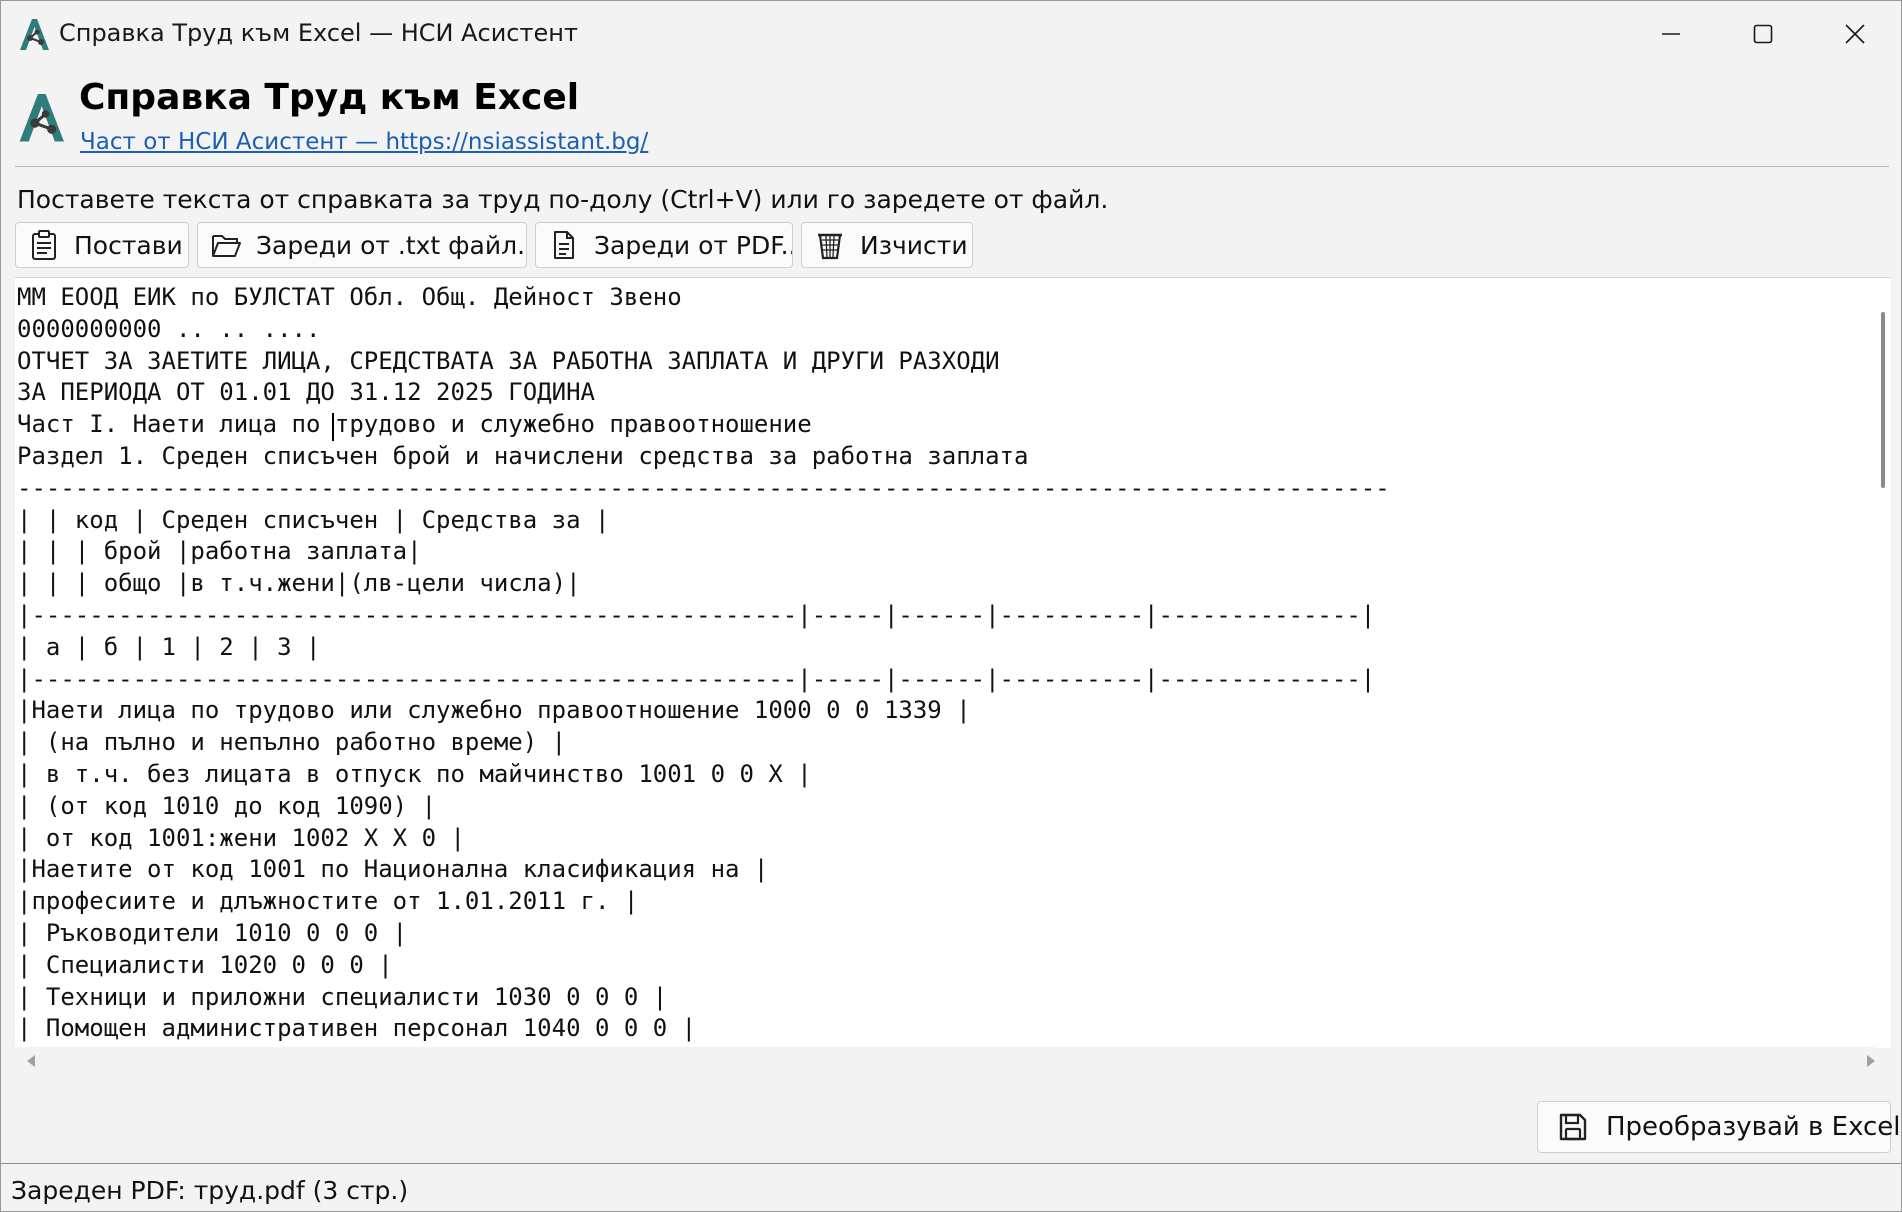  Describe the element at coordinates (299, 583) in the screenshot. I see `text-line: | | | общо |в т.ч.жени|(лв-цели числа)|` at that location.